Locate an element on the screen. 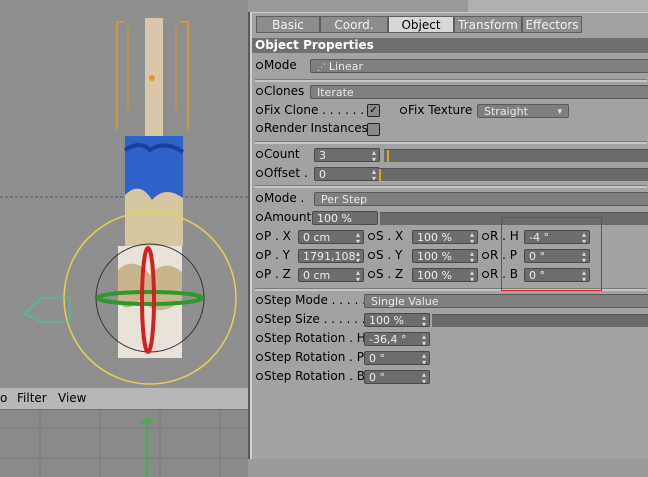 The height and width of the screenshot is (477, 648). step-rot-h-label: Step Rotation . H is located at coordinates (315, 338).